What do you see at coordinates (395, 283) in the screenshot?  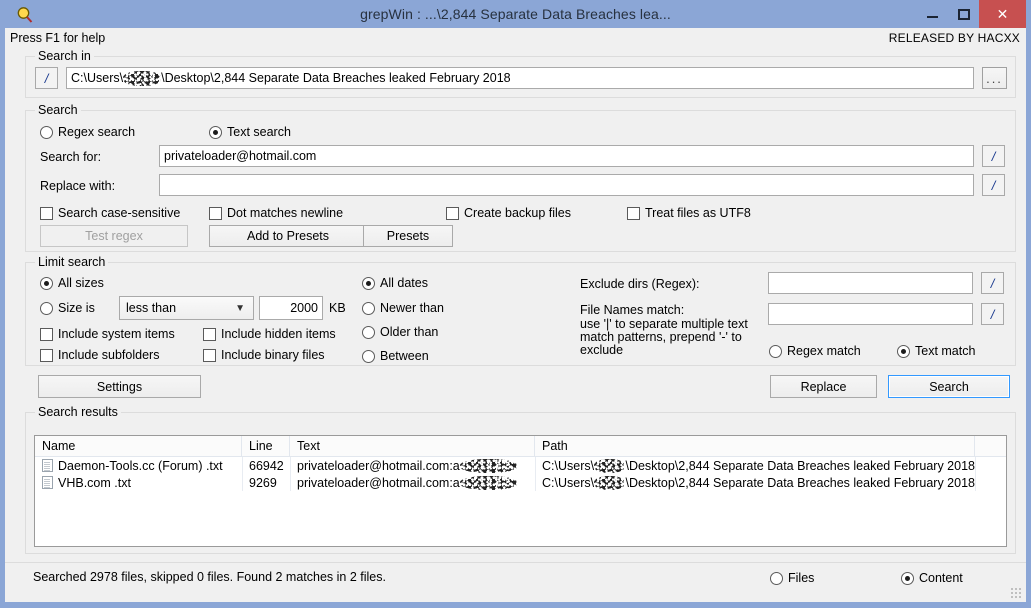 I see `radio-all-dates: All dates` at bounding box center [395, 283].